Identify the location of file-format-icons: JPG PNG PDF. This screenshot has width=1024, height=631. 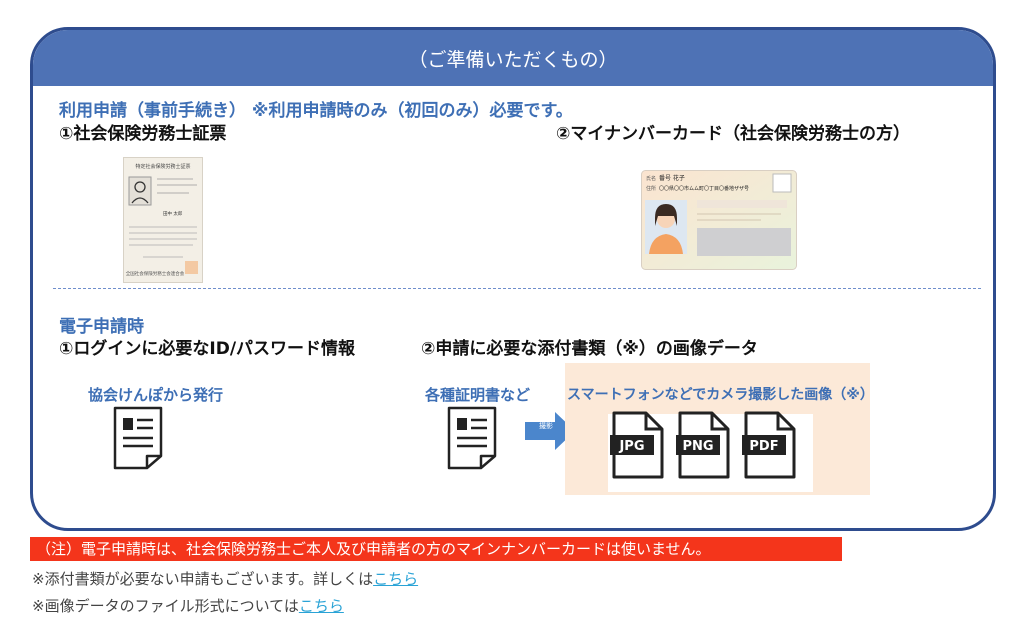
(703, 445).